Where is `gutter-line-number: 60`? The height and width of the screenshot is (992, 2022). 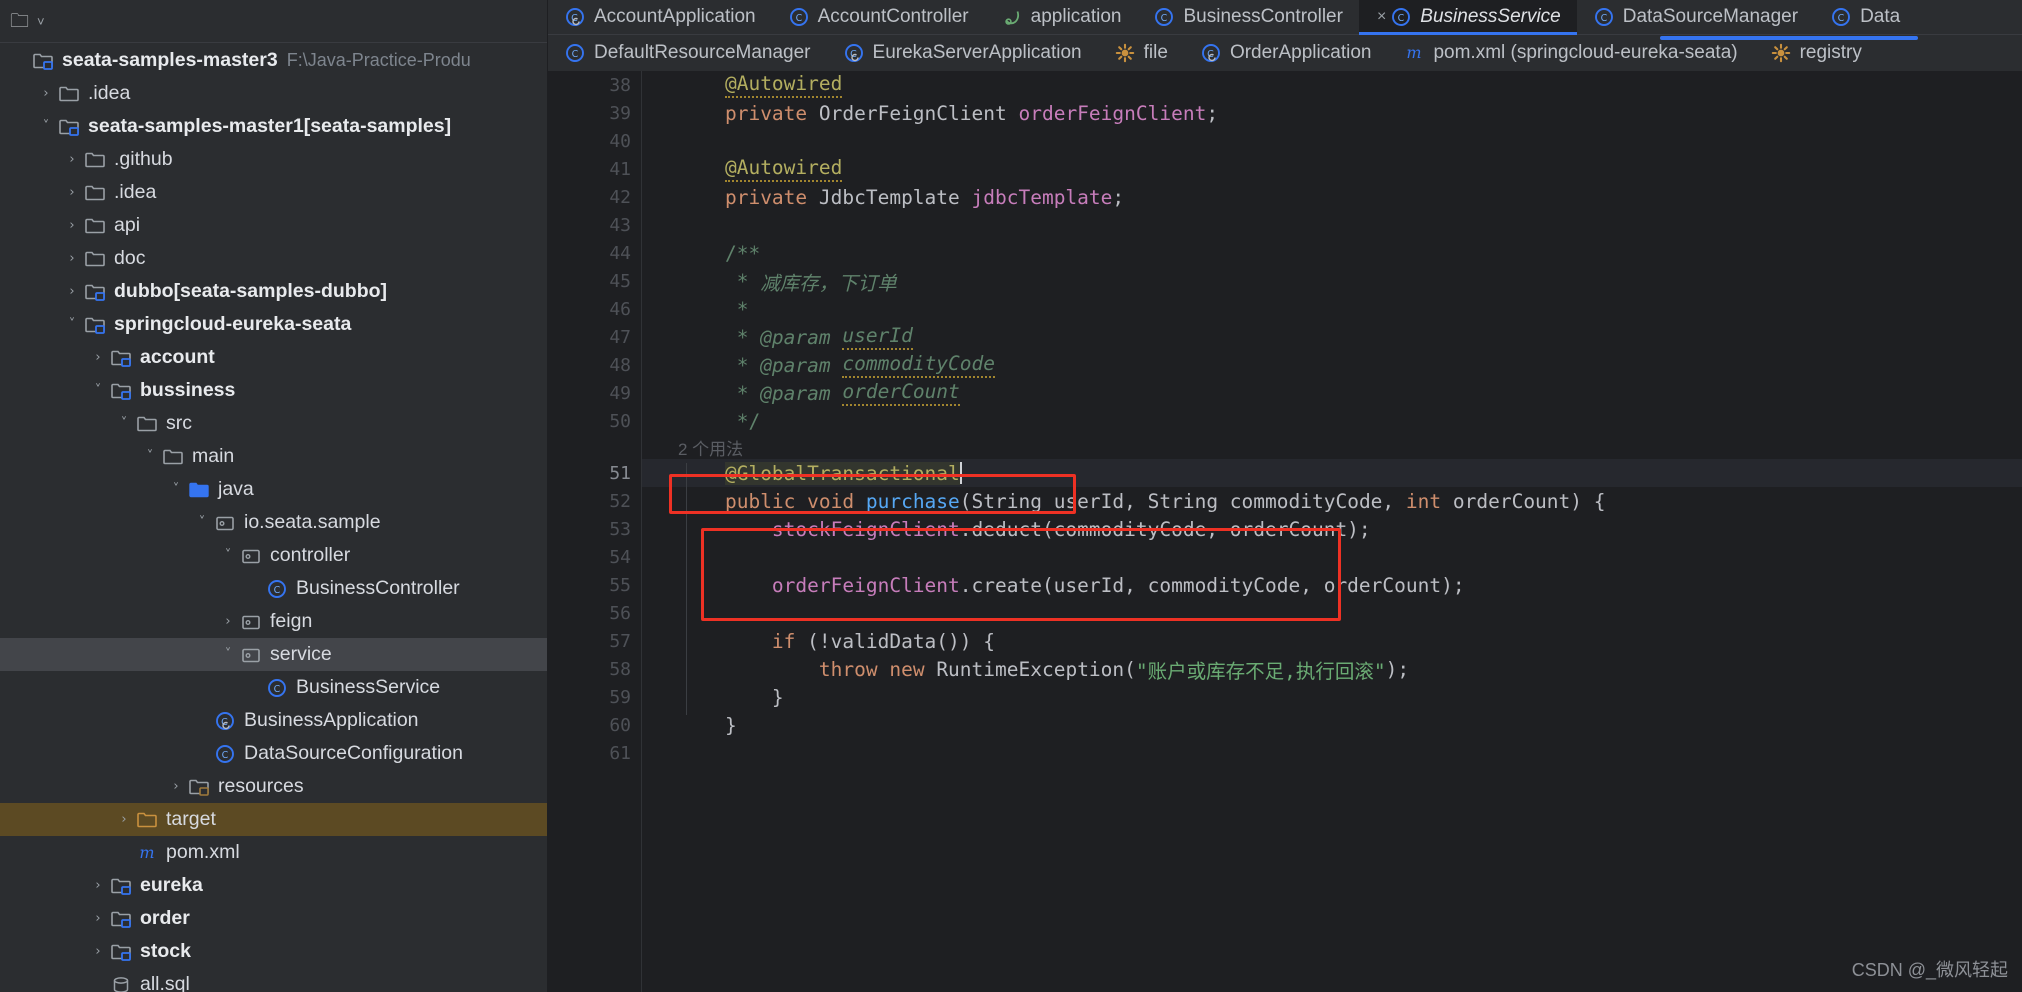
gutter-line-number: 60 is located at coordinates (594, 725).